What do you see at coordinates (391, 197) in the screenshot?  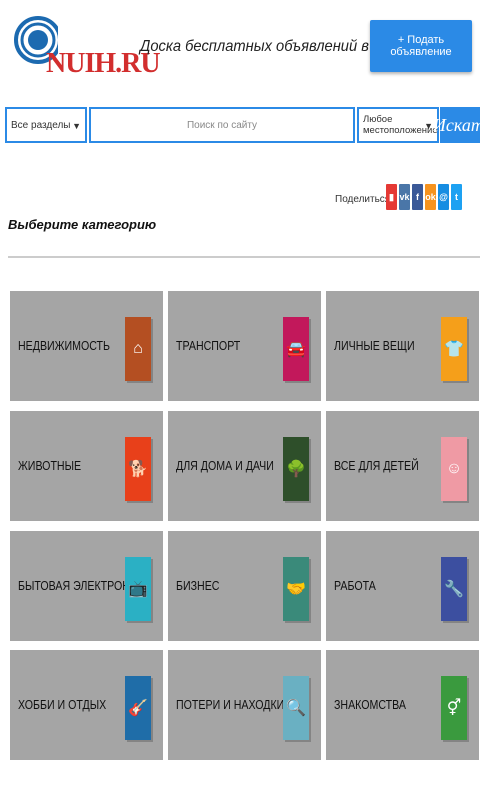 I see `bookmark-share-icon: ▮` at bounding box center [391, 197].